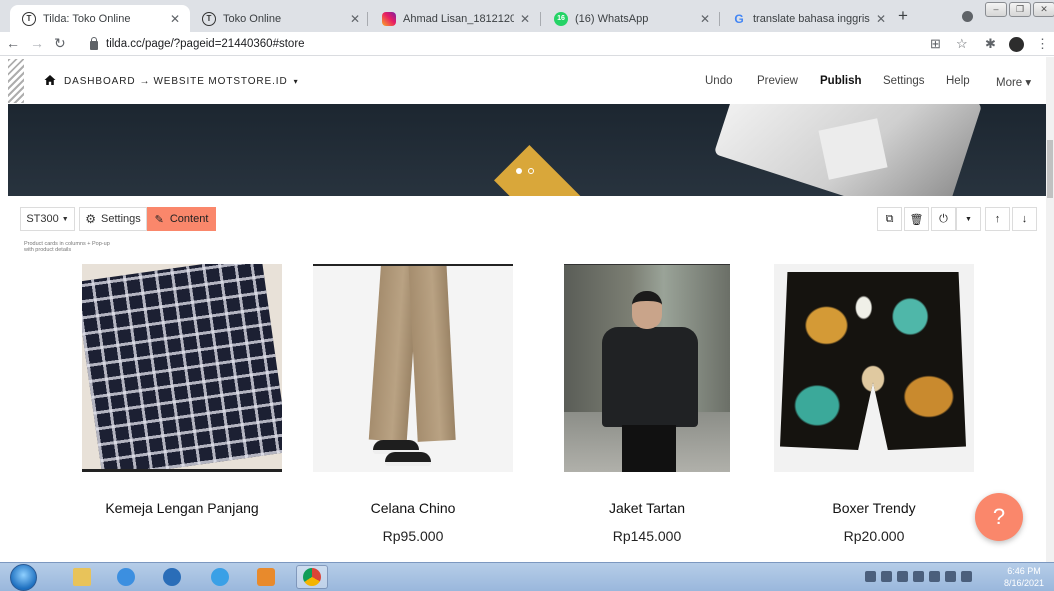  Describe the element at coordinates (1024, 577) in the screenshot. I see `clock: 6:46 PM 8/16/2021` at that location.